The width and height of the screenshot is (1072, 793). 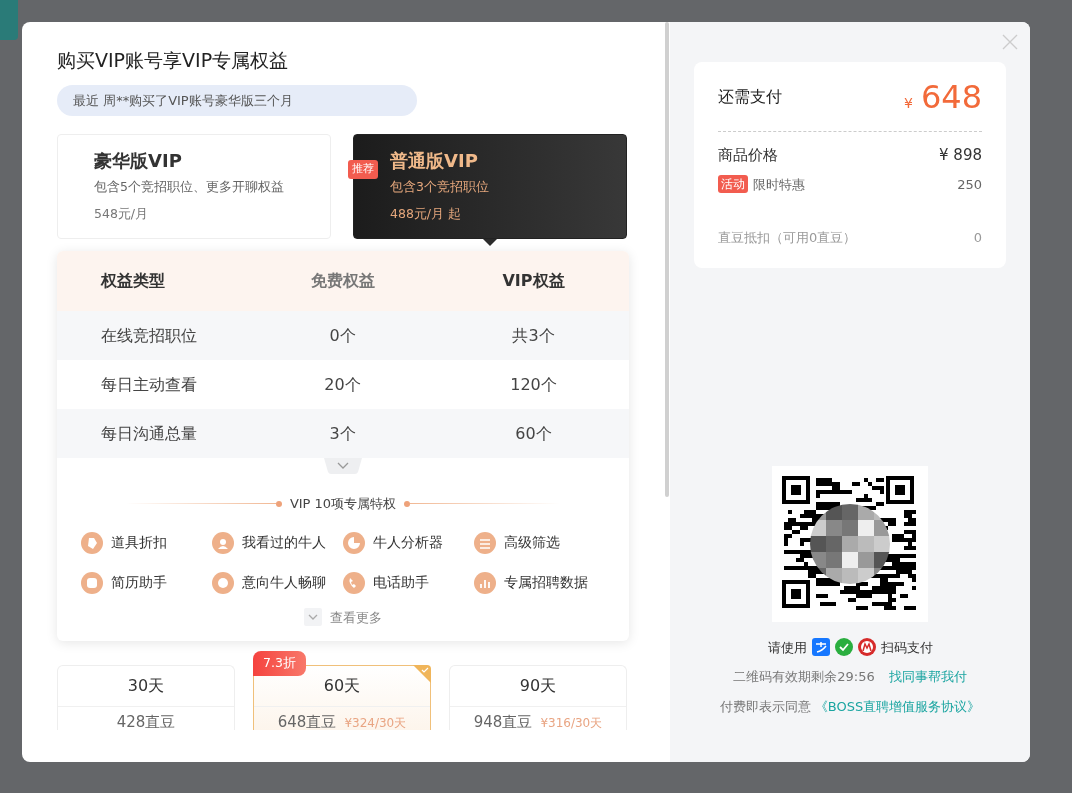 What do you see at coordinates (149, 433) in the screenshot?
I see `table-cell-text: 每日沟通总量` at bounding box center [149, 433].